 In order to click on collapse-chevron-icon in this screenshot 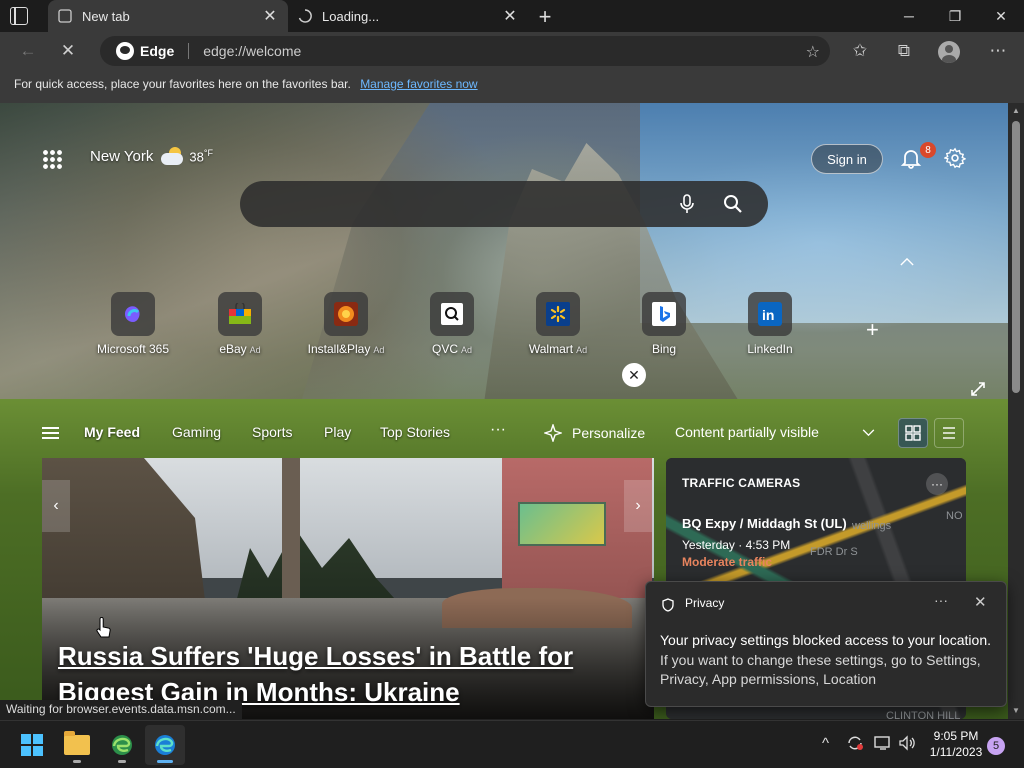, I will do `click(908, 260)`.